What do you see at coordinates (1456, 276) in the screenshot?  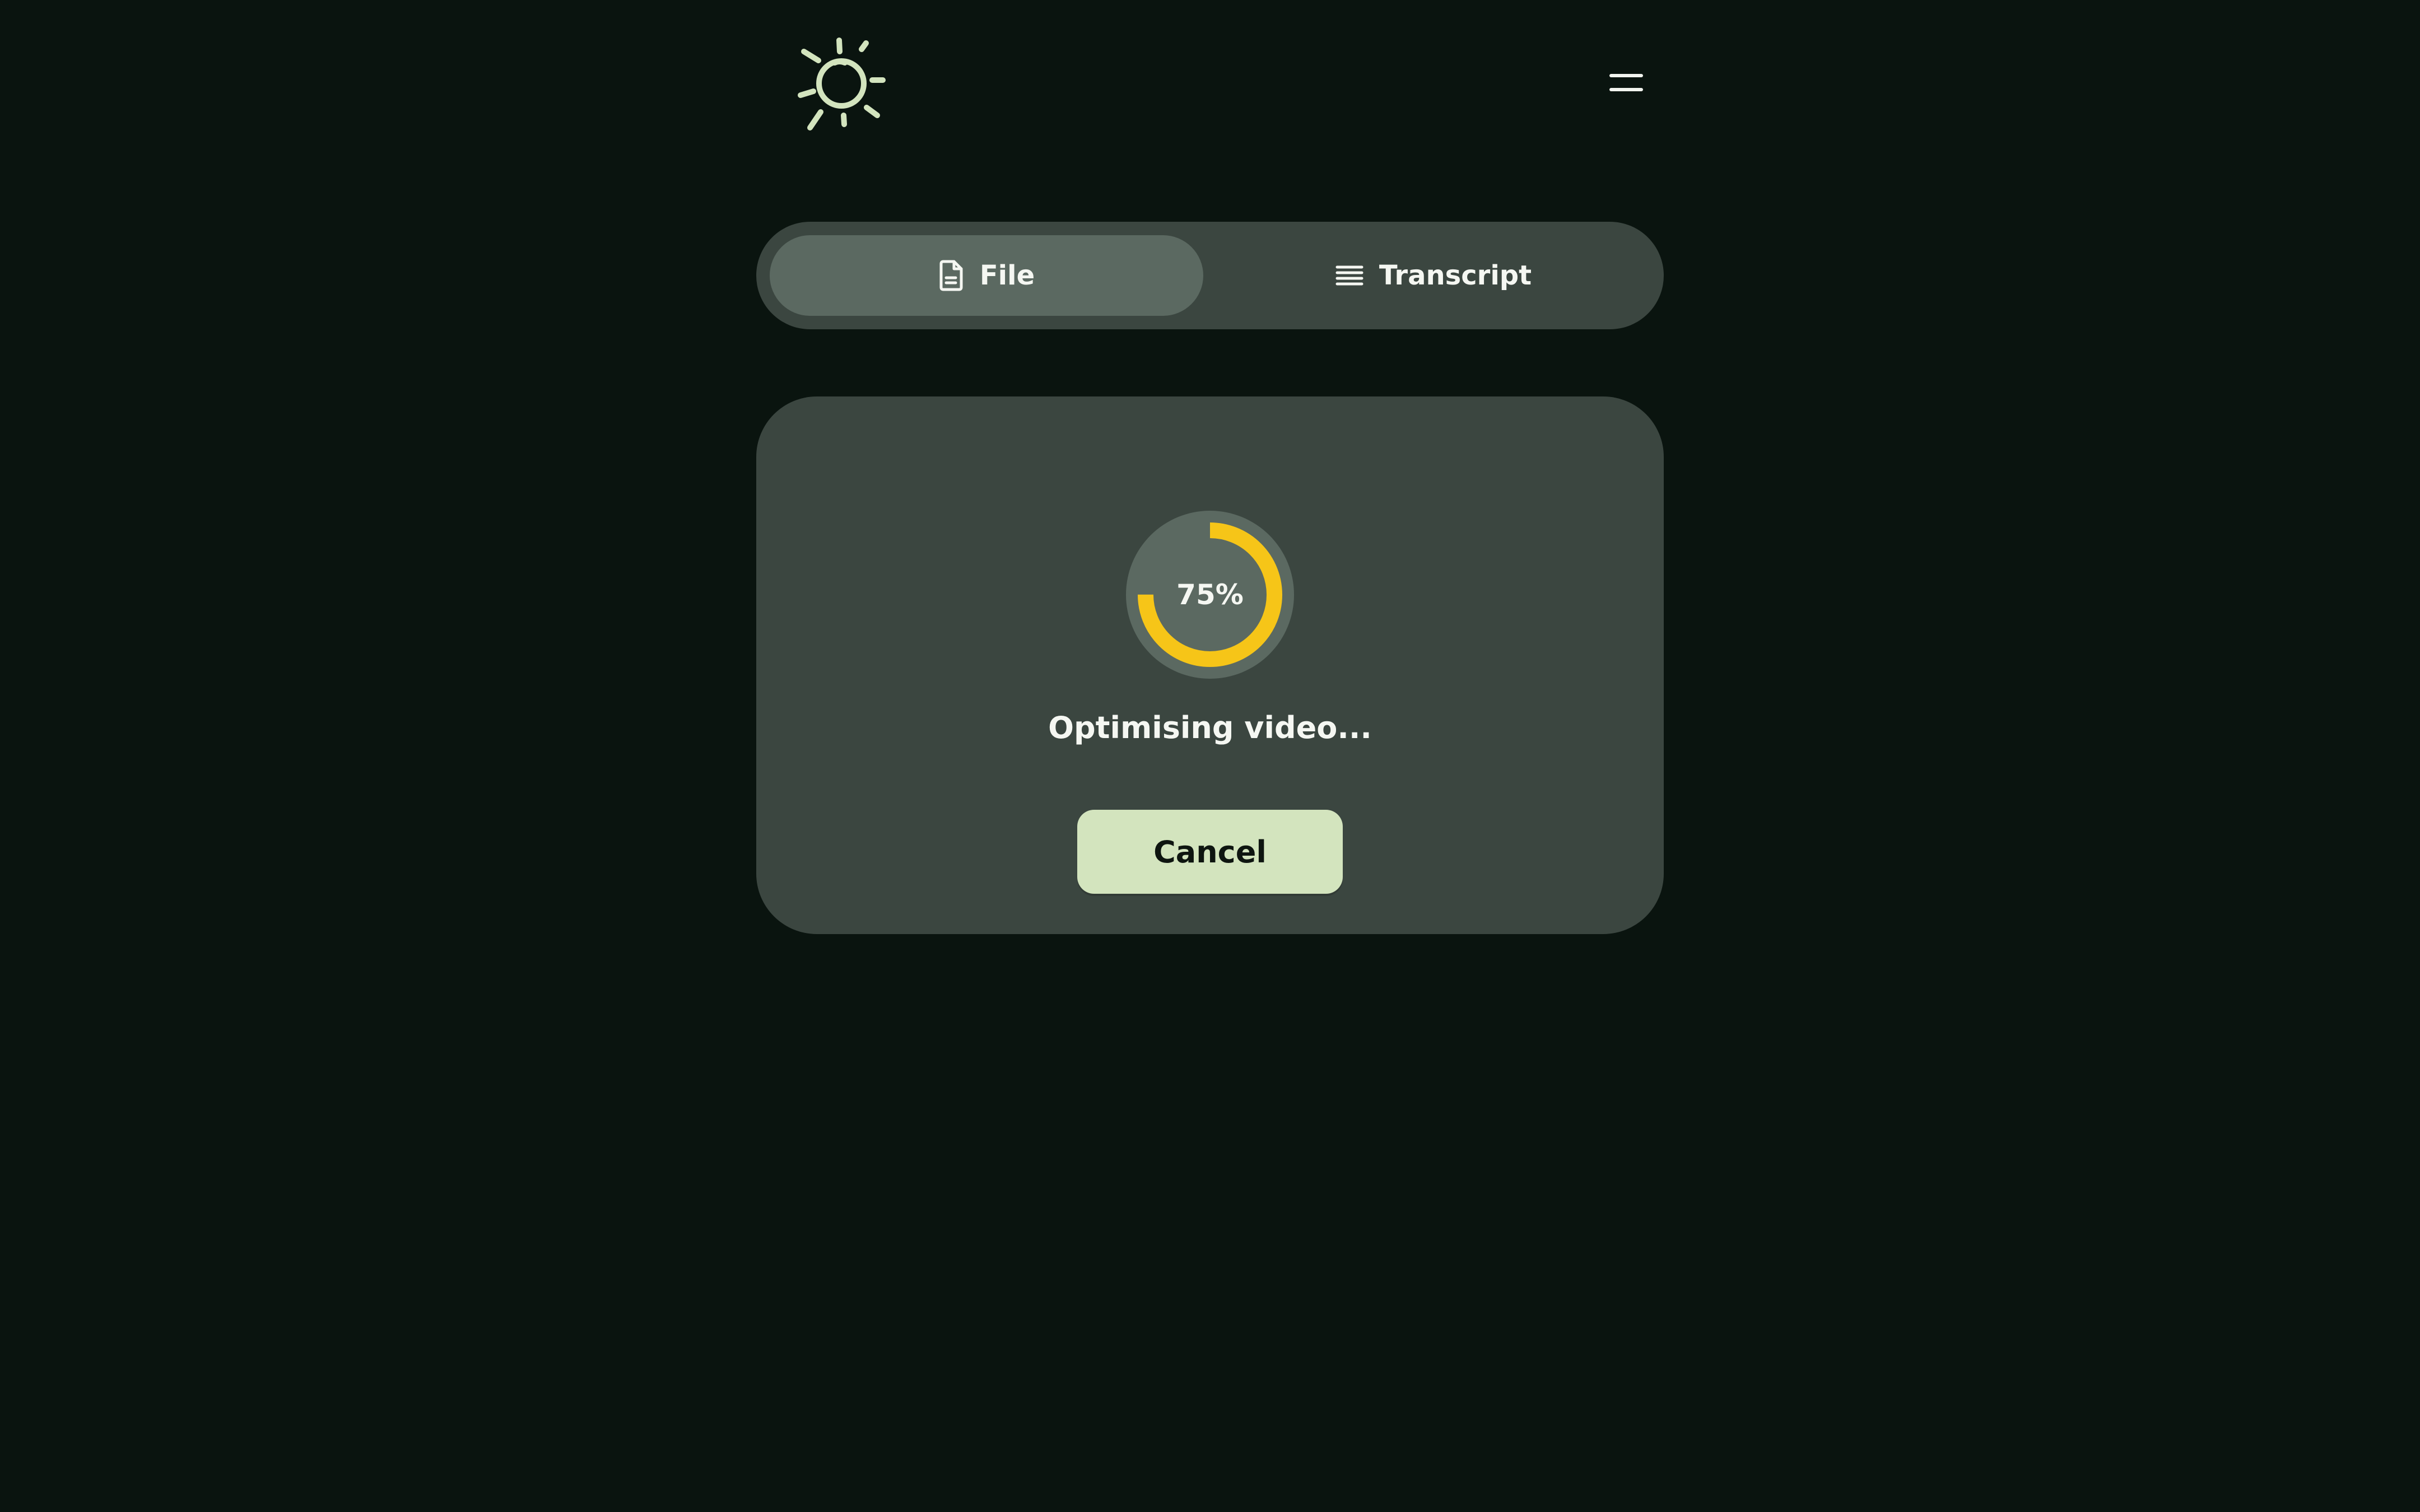 I see `tab-transcript-label: Transcript` at bounding box center [1456, 276].